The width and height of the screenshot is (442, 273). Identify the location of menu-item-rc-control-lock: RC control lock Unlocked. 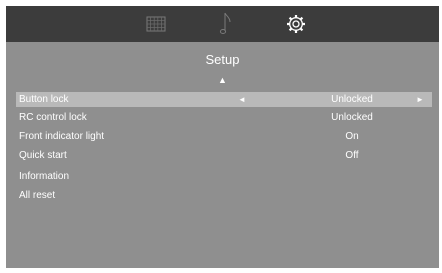
(224, 117).